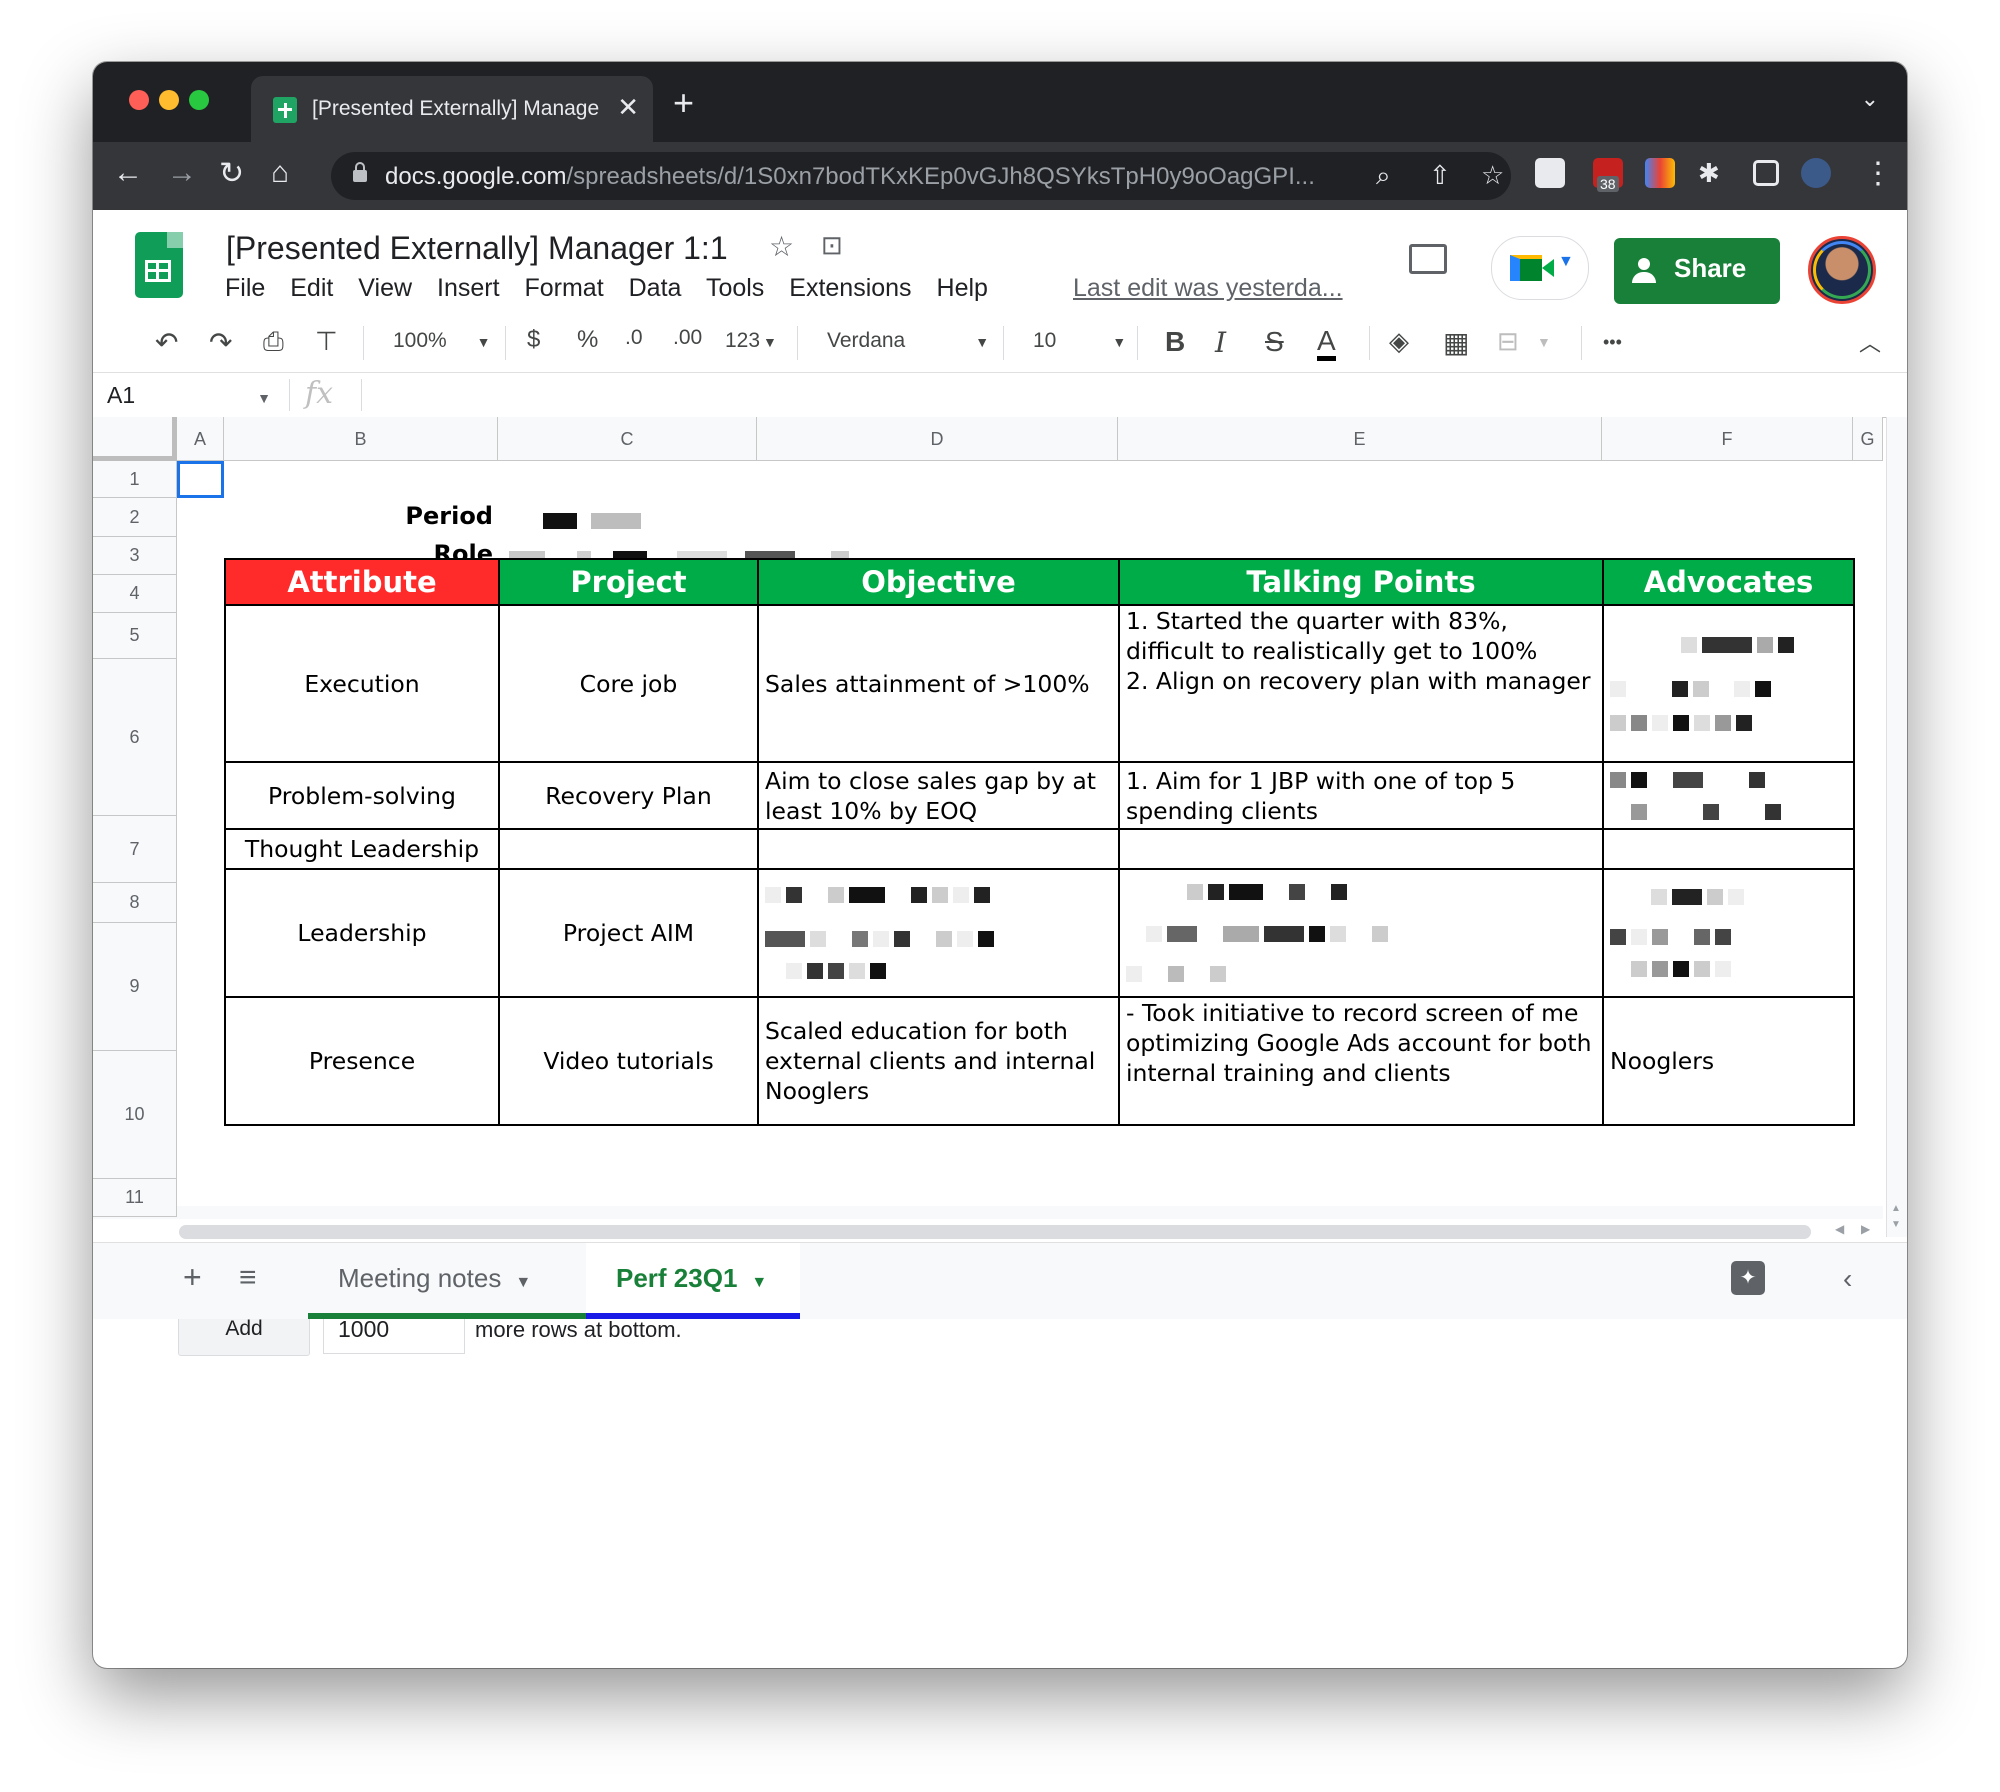 Image resolution: width=2000 pixels, height=1792 pixels. What do you see at coordinates (441, 341) in the screenshot?
I see `zoom-select: 100% ▼` at bounding box center [441, 341].